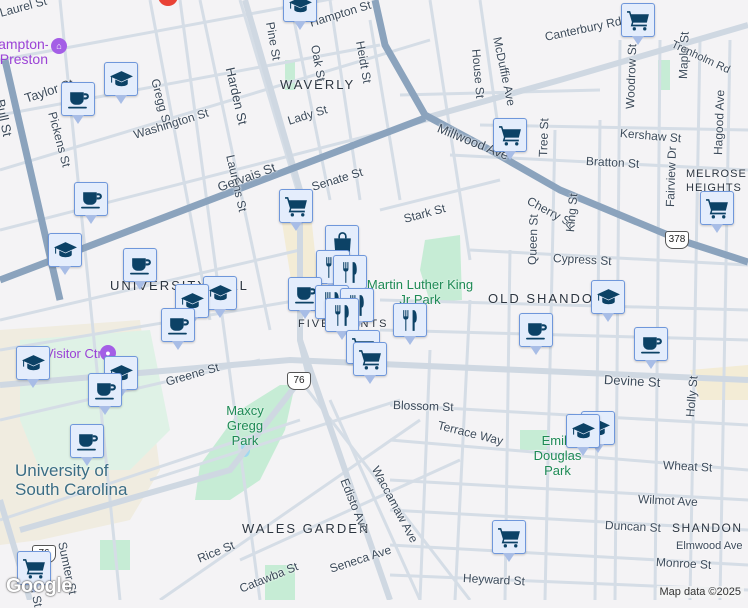 The height and width of the screenshot is (608, 748). Describe the element at coordinates (707, 528) in the screenshot. I see `neighborhood-label: SHANDON` at that location.